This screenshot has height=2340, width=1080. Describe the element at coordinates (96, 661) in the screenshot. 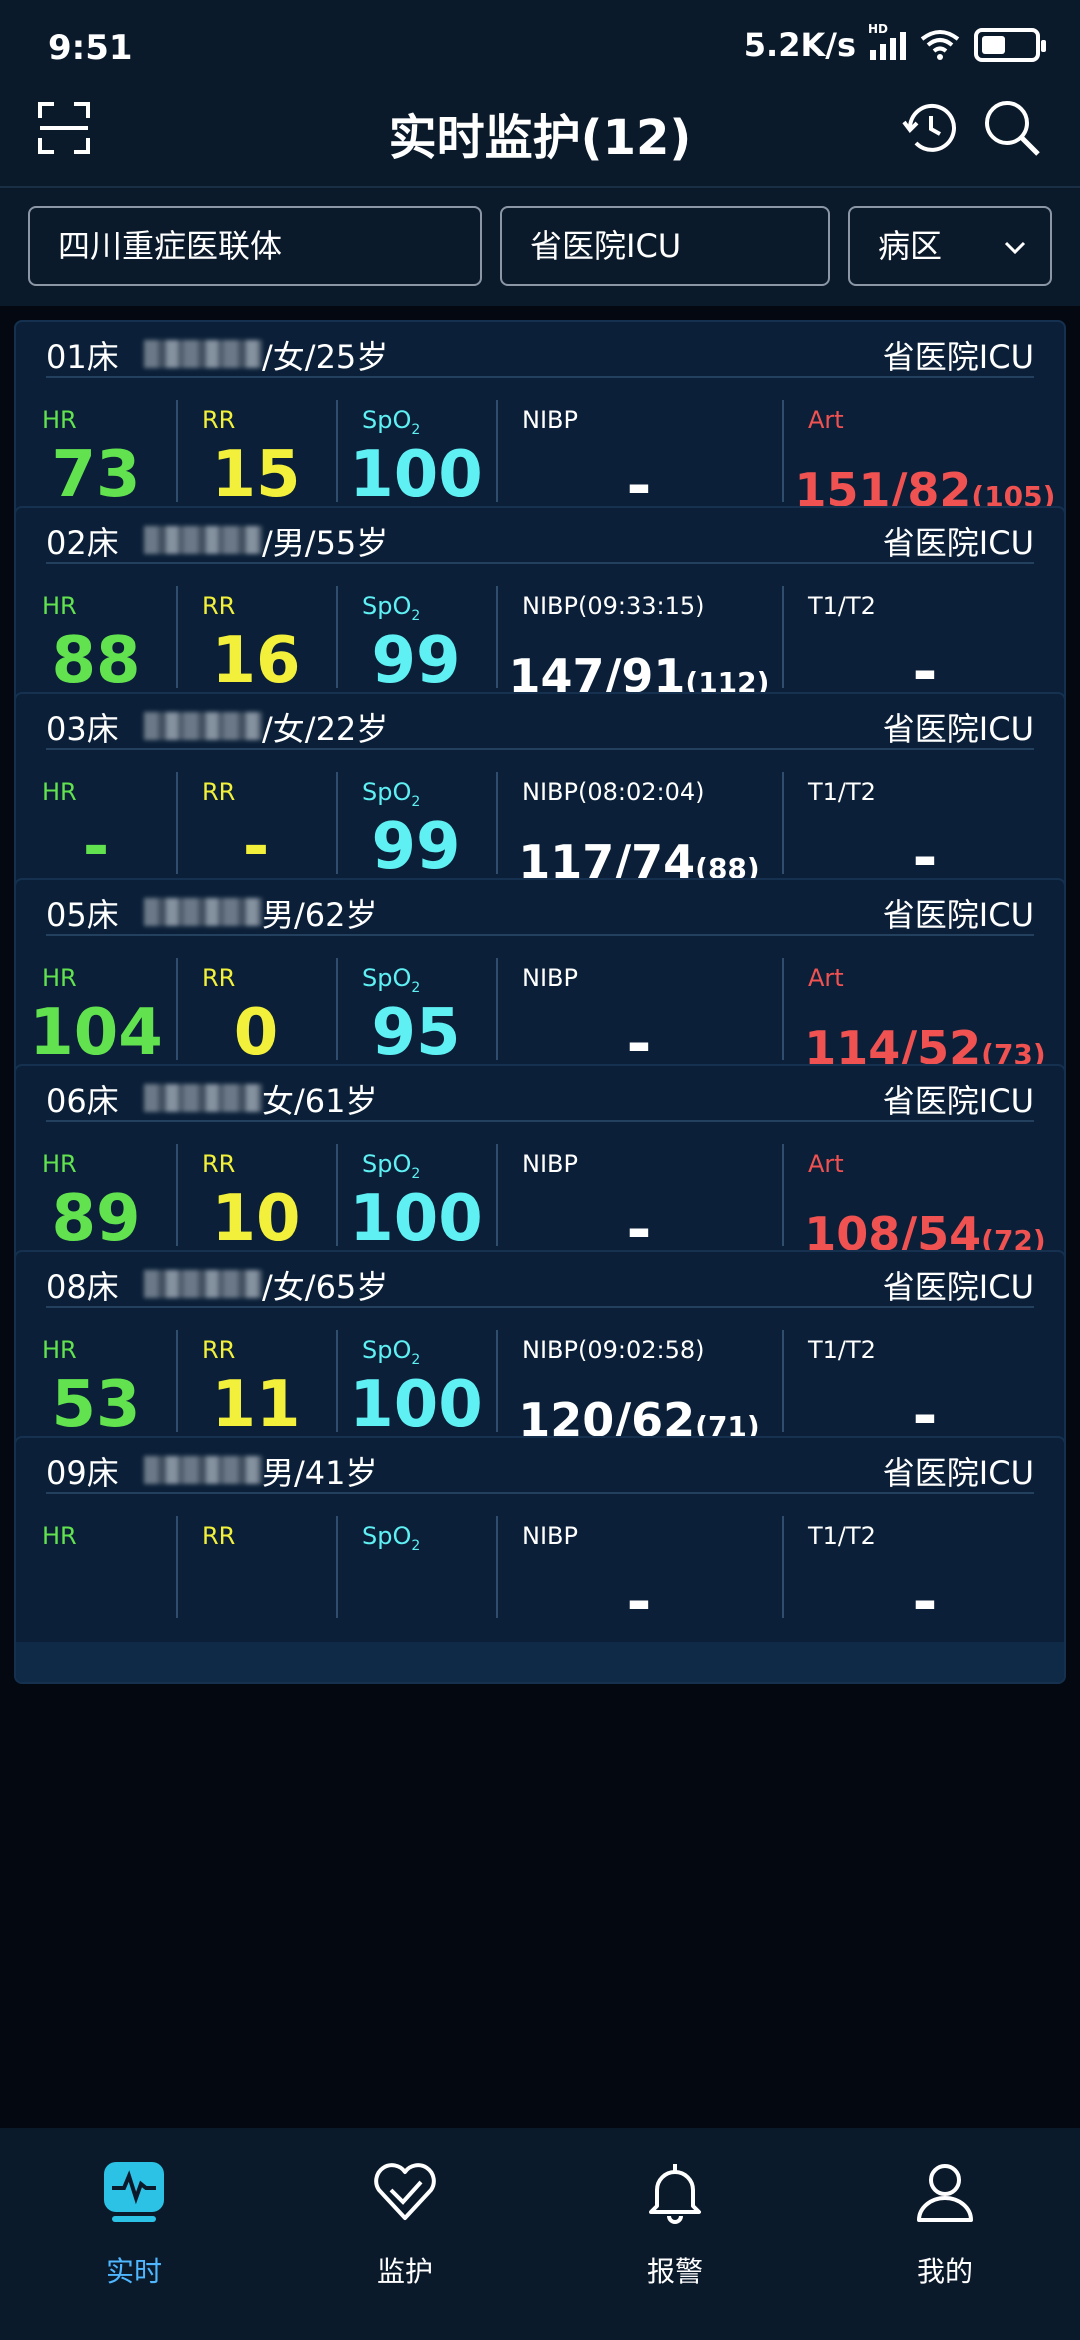

I see `hr-value: 88` at that location.